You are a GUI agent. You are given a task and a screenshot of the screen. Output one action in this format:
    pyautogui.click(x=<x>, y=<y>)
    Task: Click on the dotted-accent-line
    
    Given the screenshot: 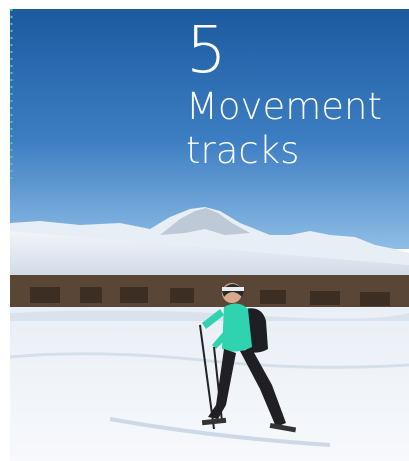 What is the action you would take?
    pyautogui.click(x=11, y=94)
    